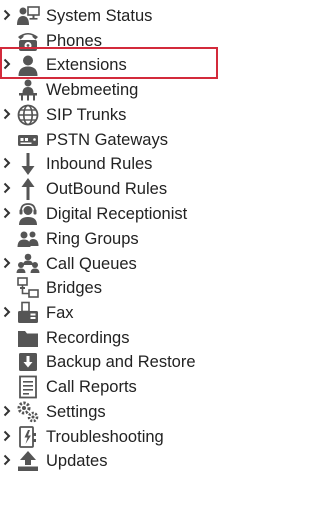 The height and width of the screenshot is (516, 320). I want to click on phone-icon, so click(28, 41).